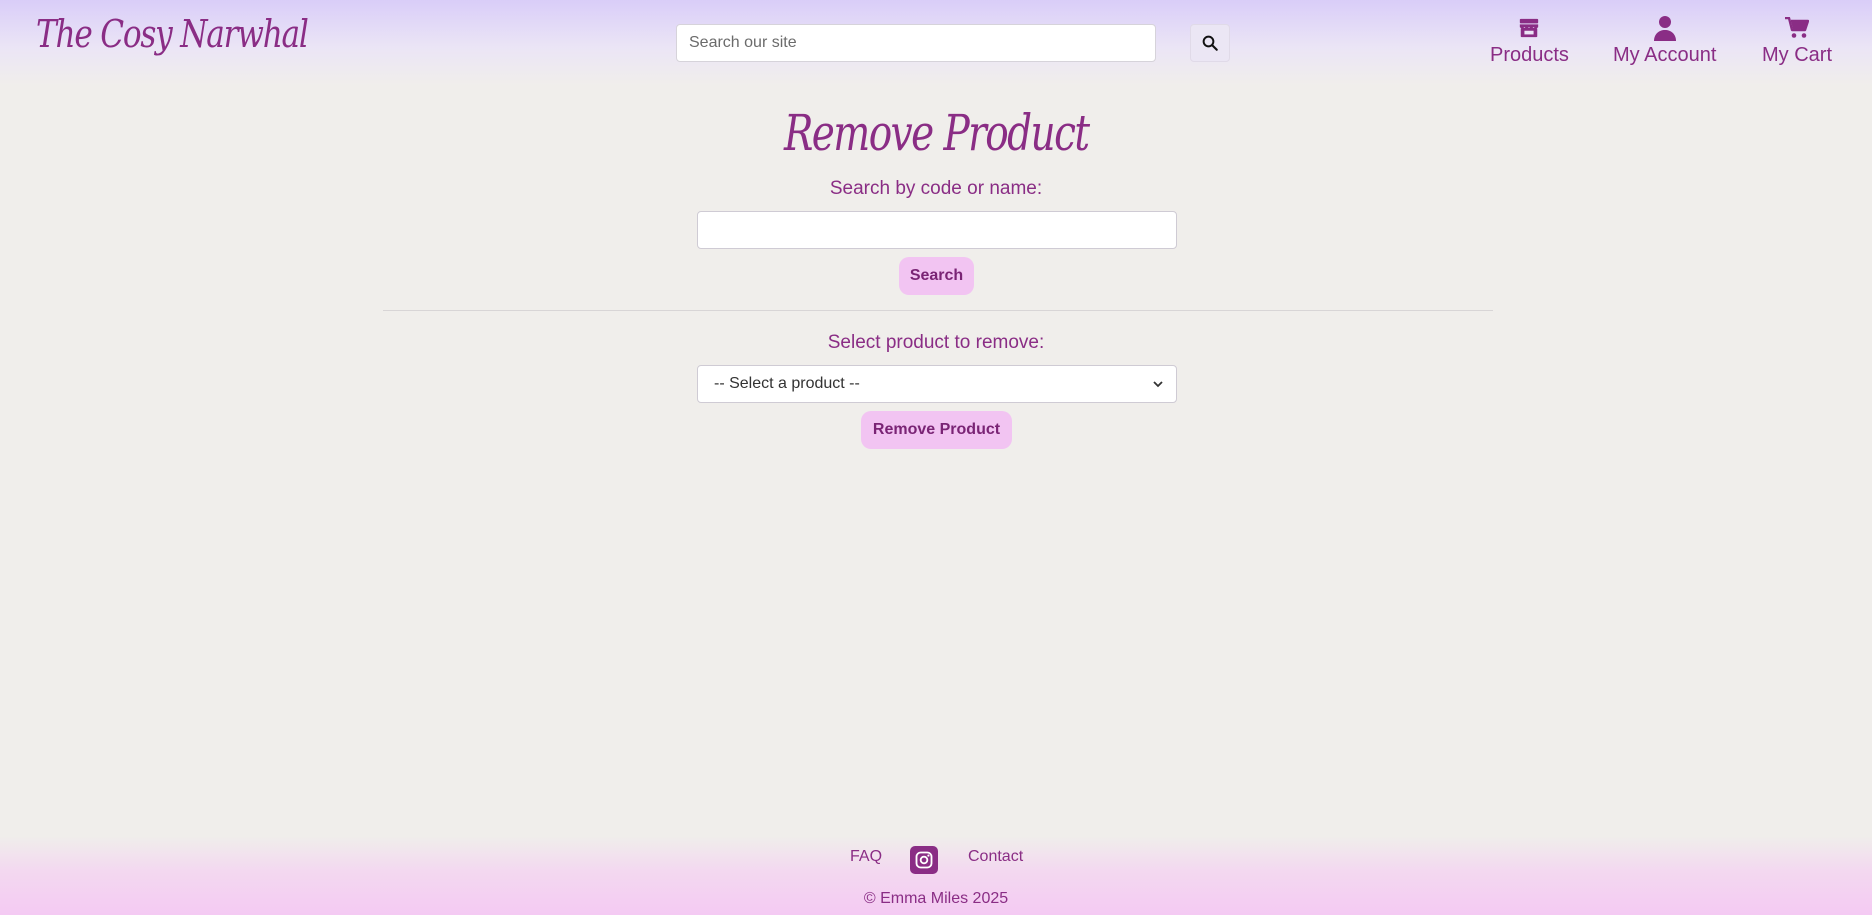 This screenshot has height=915, width=1872. Describe the element at coordinates (1529, 55) in the screenshot. I see `nav-products-label: Products` at that location.